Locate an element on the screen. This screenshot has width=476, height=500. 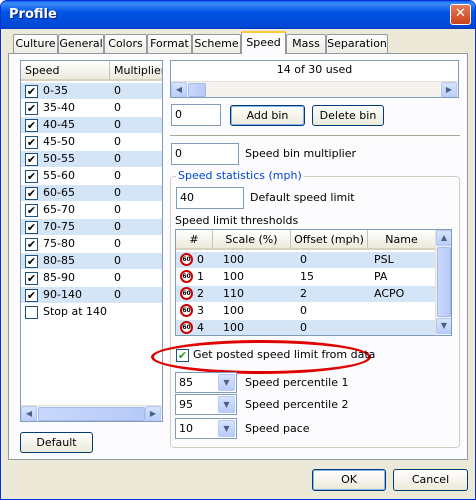
posted-limit-checkbox: ✔ is located at coordinates (182, 355).